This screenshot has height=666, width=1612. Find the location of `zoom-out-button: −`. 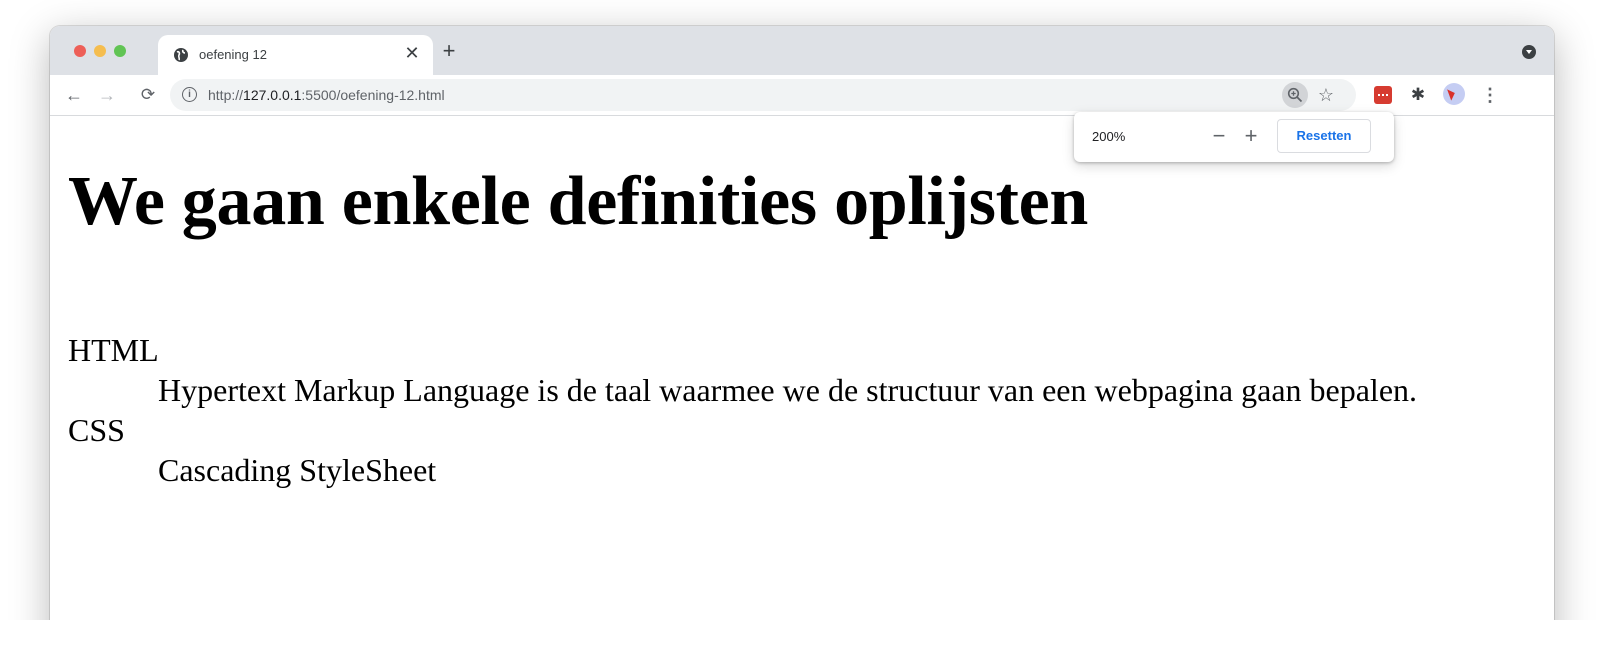

zoom-out-button: − is located at coordinates (1219, 136).